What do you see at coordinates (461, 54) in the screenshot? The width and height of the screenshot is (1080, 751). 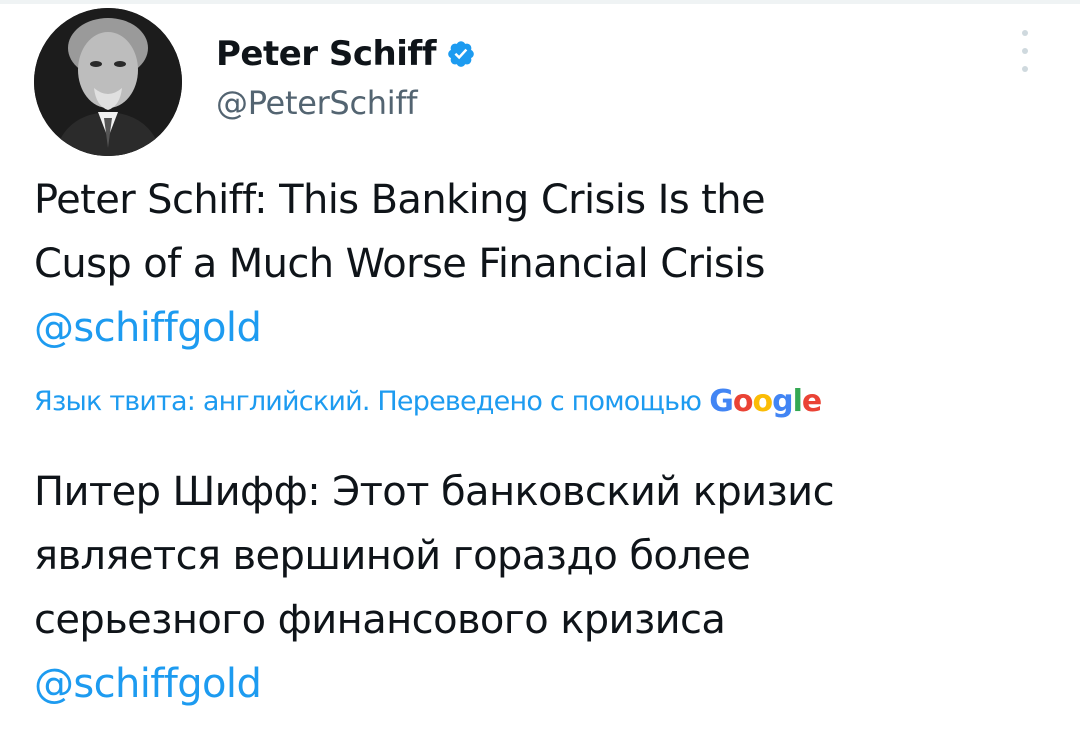 I see `verified-badge-icon` at bounding box center [461, 54].